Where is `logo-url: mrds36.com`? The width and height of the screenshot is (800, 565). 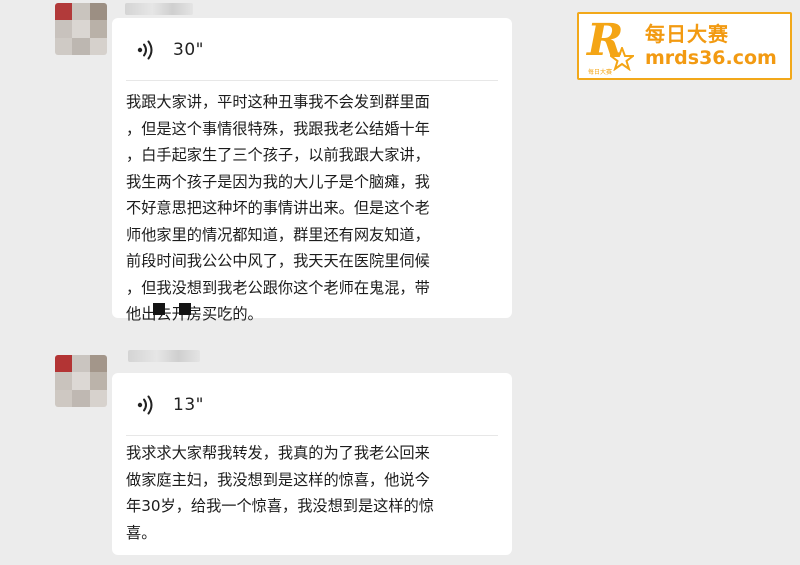
logo-url: mrds36.com is located at coordinates (711, 58).